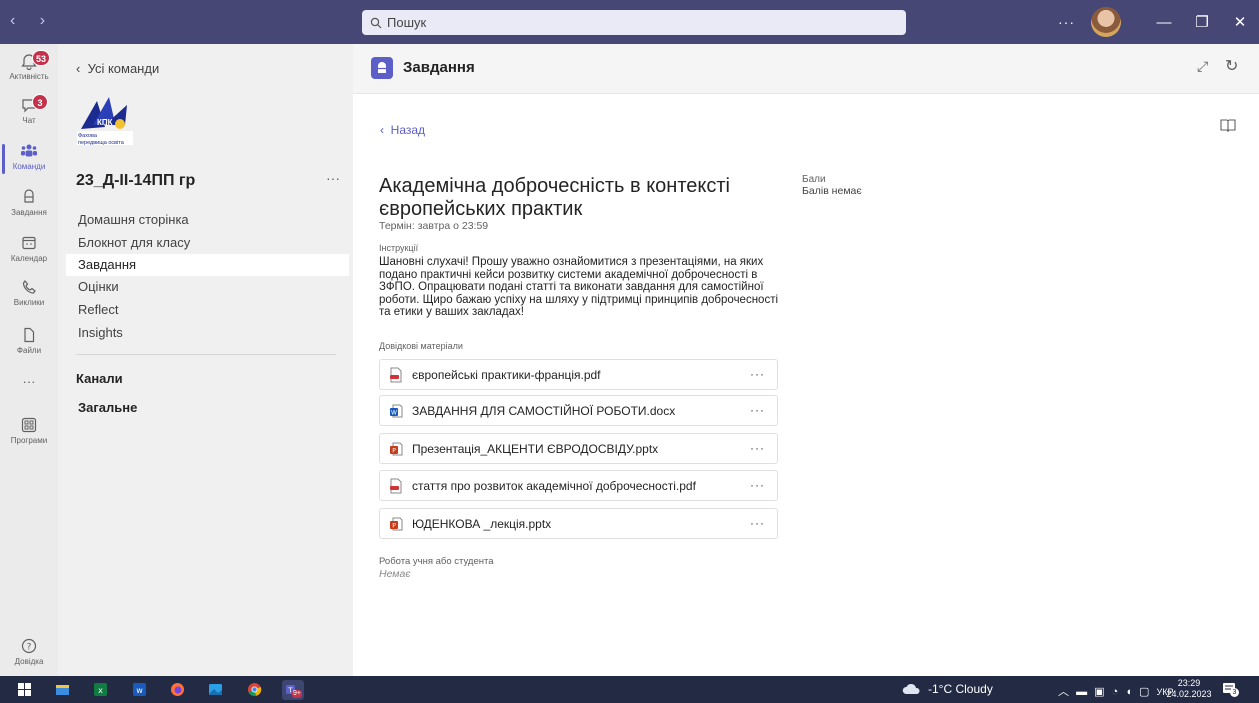  I want to click on volume-icon: ◖, so click(1129, 692).